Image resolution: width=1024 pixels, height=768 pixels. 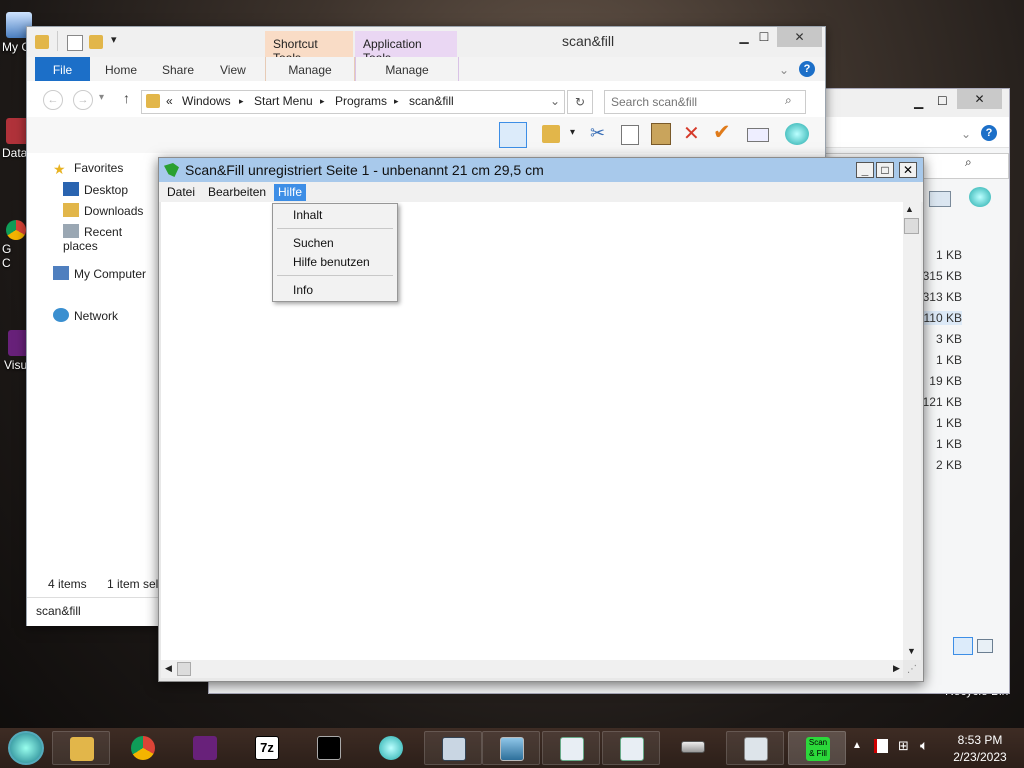 I want to click on vertical-scroll-thumb, so click(x=911, y=226).